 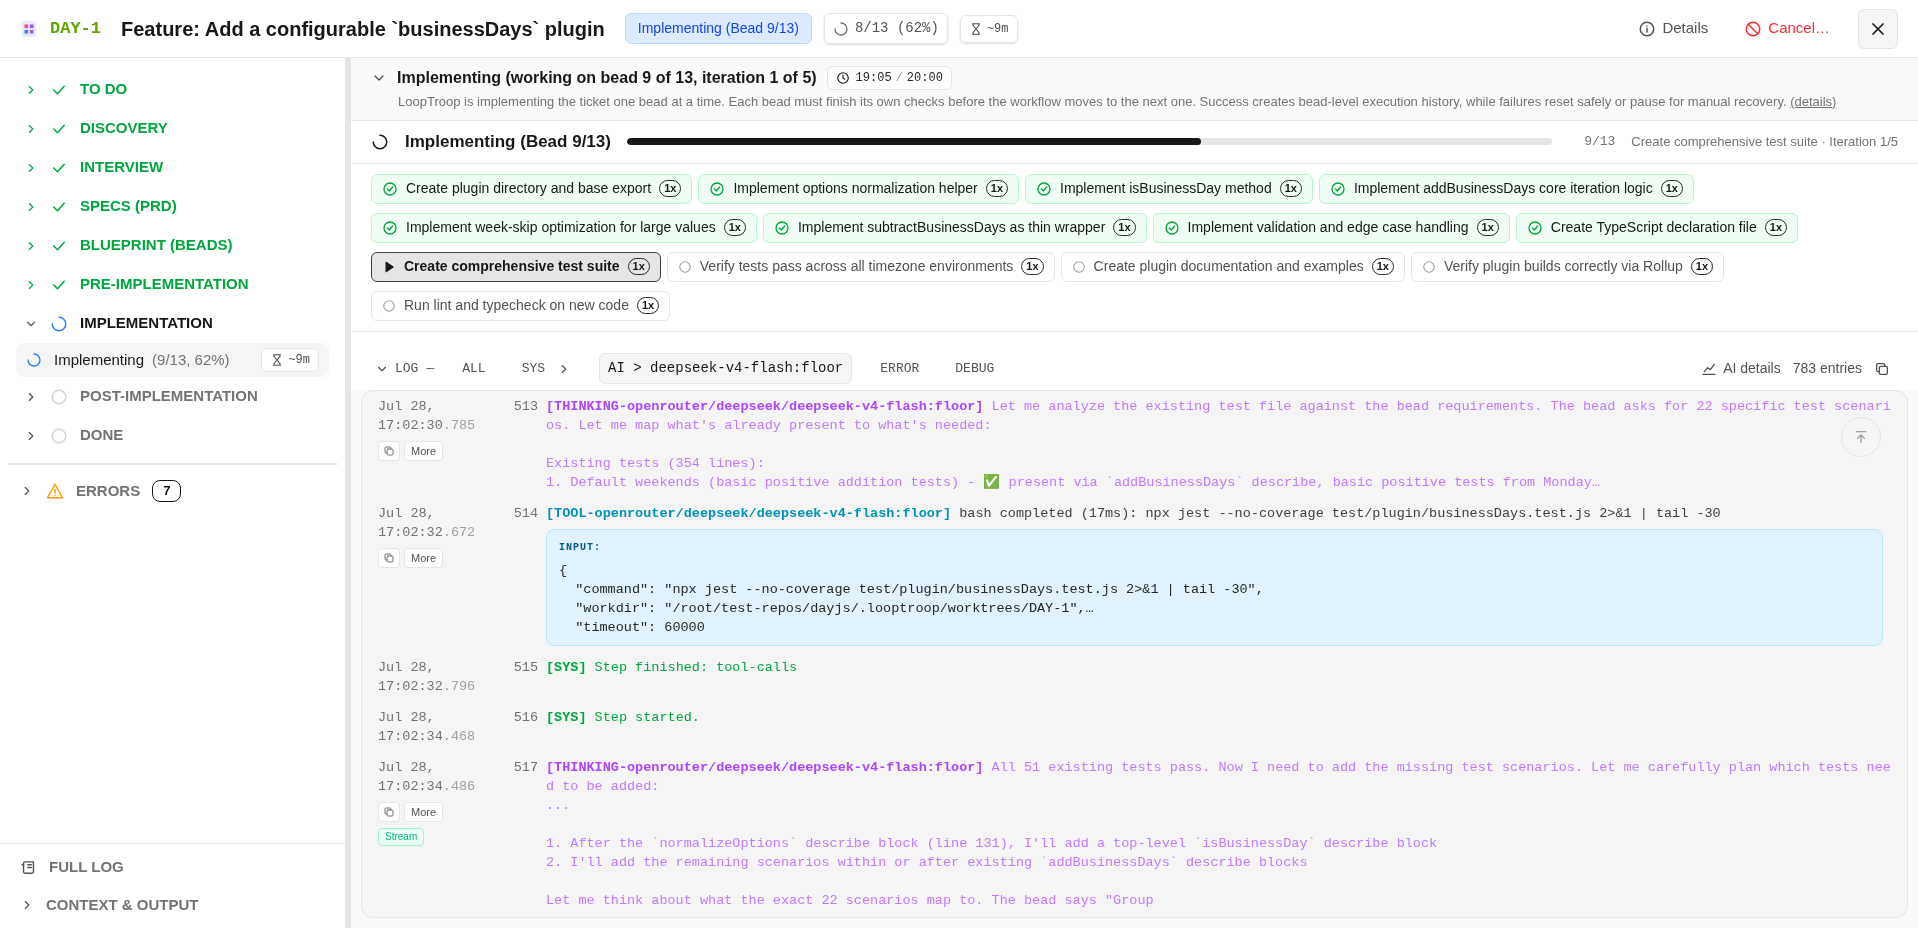 I want to click on ticket-id: DAY-1, so click(x=75, y=28).